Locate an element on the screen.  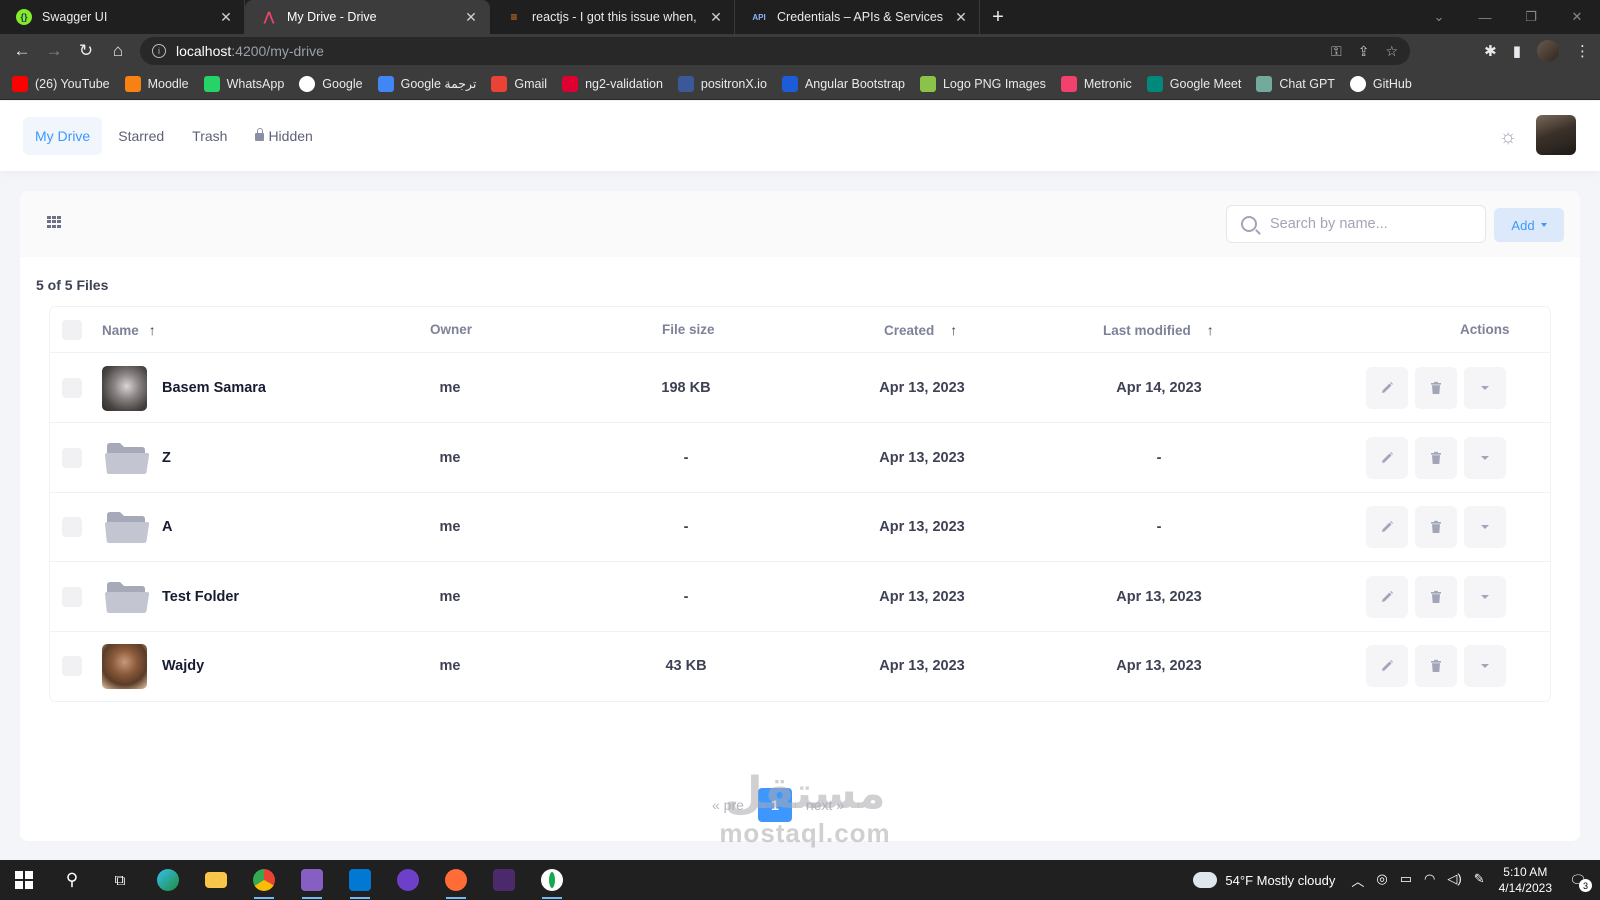
wifi-icon: ◠ is located at coordinates (1429, 880).